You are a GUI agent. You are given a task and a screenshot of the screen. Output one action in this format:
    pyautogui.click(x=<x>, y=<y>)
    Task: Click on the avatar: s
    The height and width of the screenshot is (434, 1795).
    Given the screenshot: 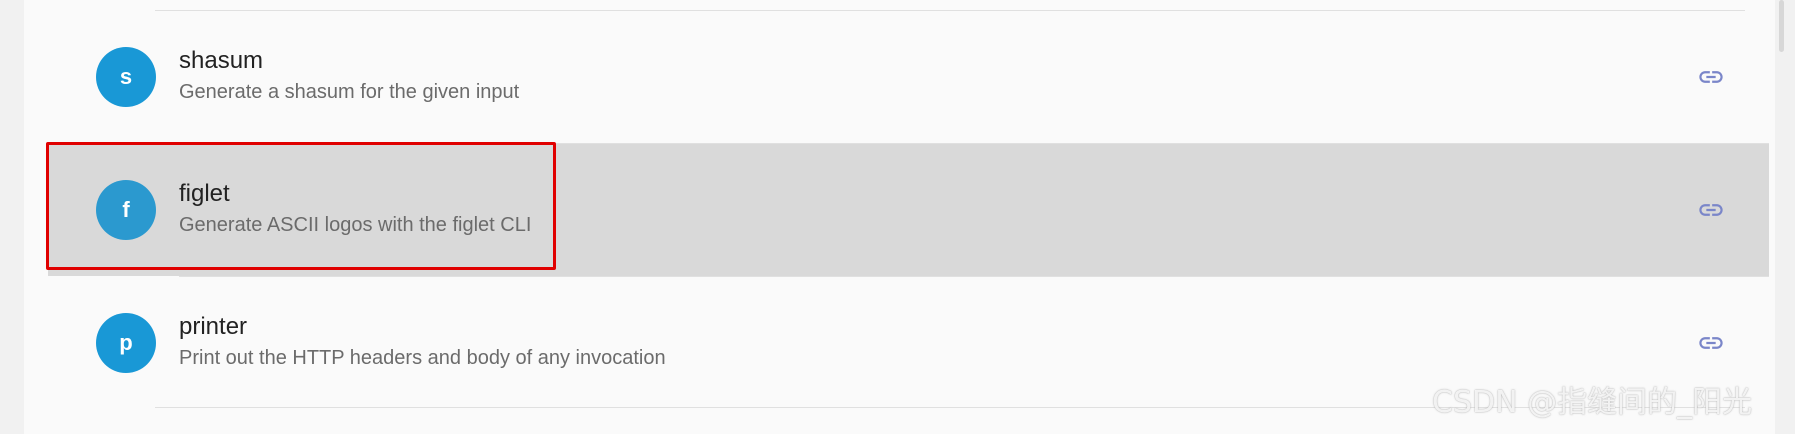 What is the action you would take?
    pyautogui.click(x=126, y=77)
    